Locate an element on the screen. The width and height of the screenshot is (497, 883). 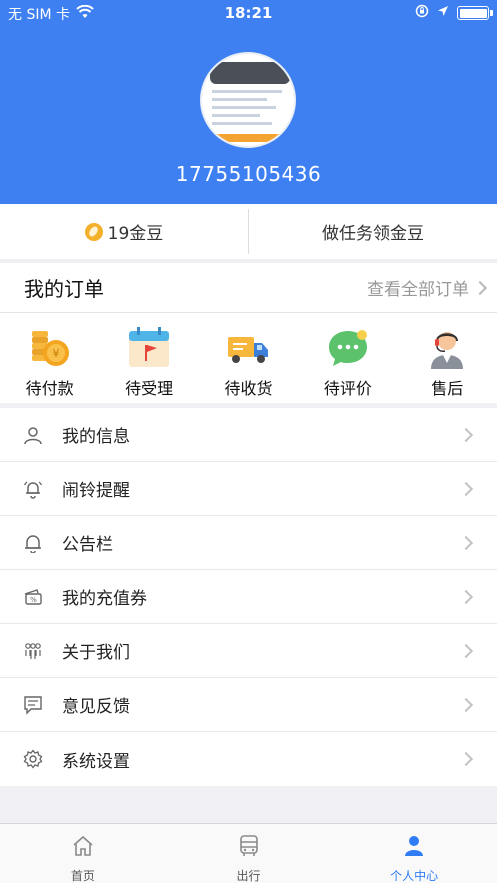
gear-icon is located at coordinates (33, 759).